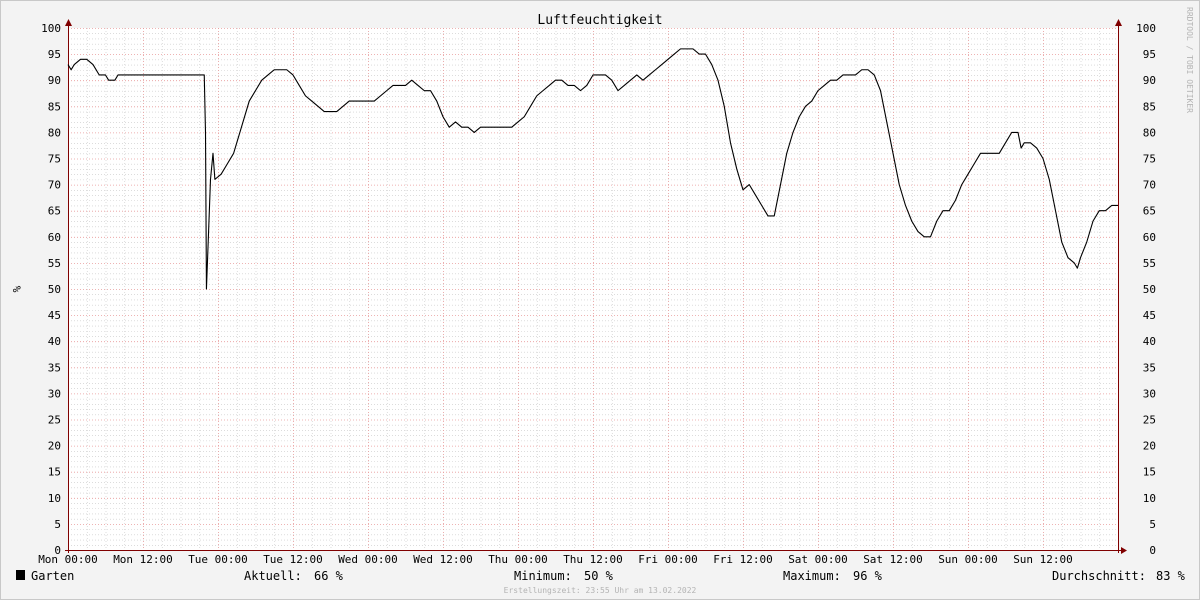 The image size is (1200, 600). Describe the element at coordinates (1149, 446) in the screenshot. I see `y-tick-label-right: 20` at that location.